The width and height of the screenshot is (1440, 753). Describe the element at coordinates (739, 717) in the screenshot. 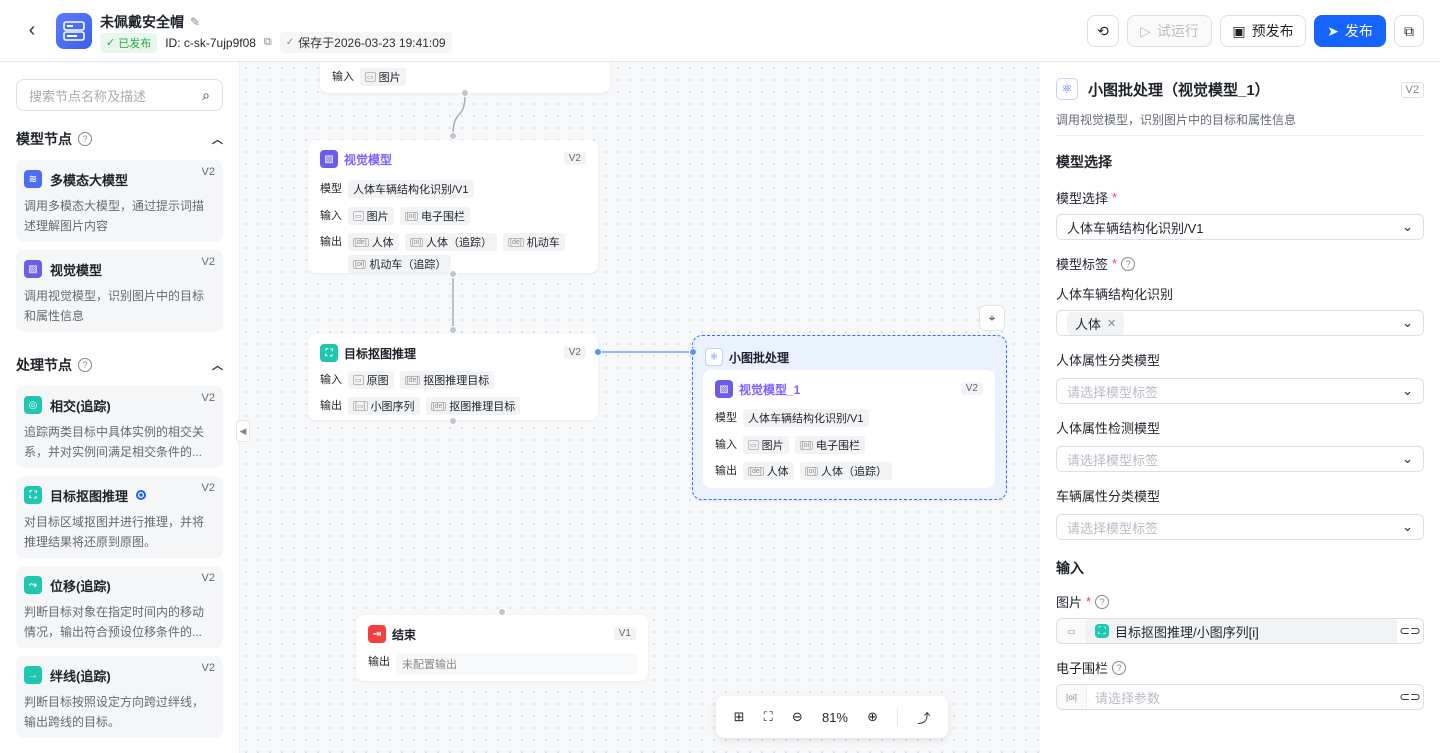

I see `grid-icon: ⊞` at that location.